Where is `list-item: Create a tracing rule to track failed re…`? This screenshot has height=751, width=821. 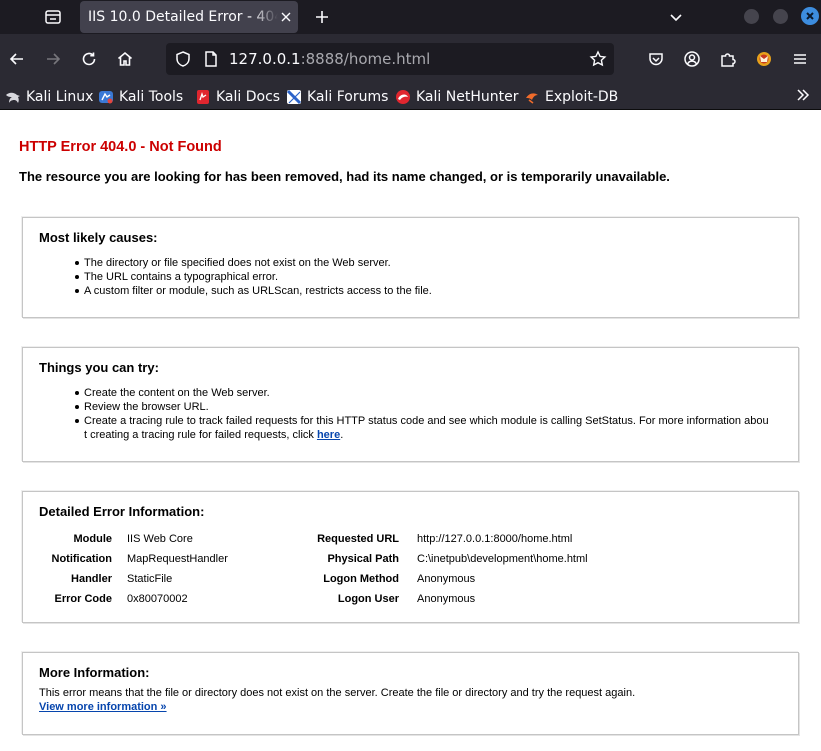
list-item: Create a tracing rule to track failed re… is located at coordinates (429, 428).